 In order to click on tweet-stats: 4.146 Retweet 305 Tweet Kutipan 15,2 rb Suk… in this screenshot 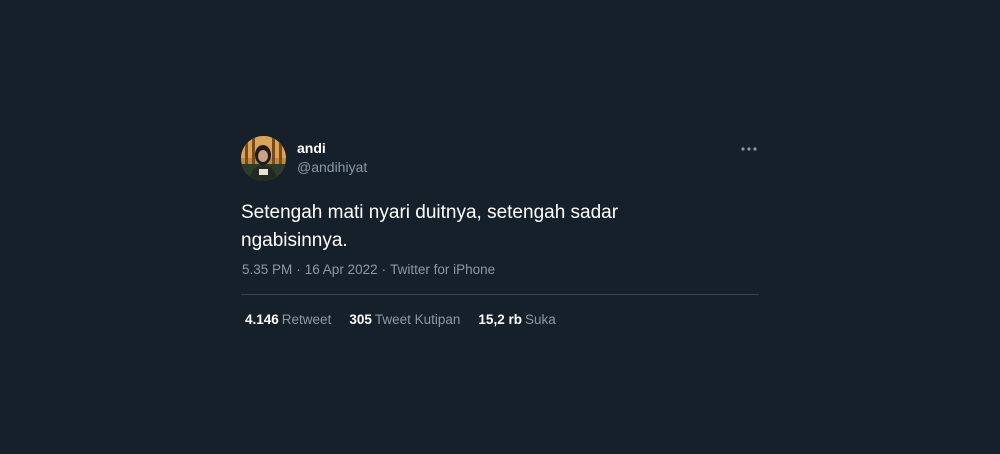, I will do `click(409, 319)`.